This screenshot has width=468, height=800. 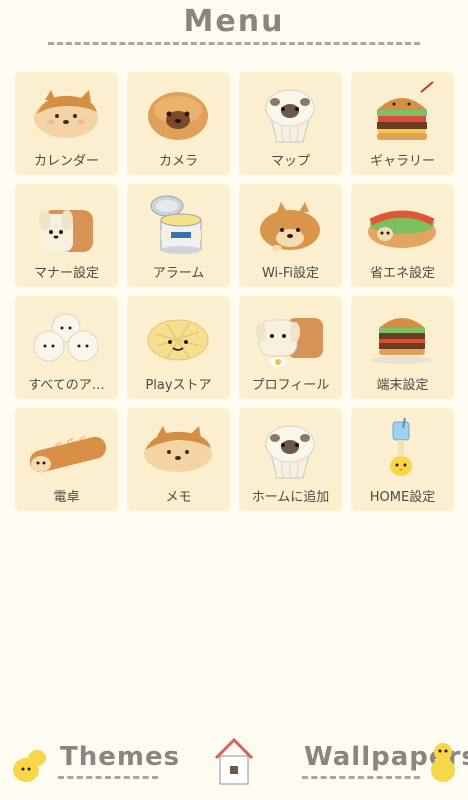 I want to click on app-label: 端末設定, so click(x=402, y=385).